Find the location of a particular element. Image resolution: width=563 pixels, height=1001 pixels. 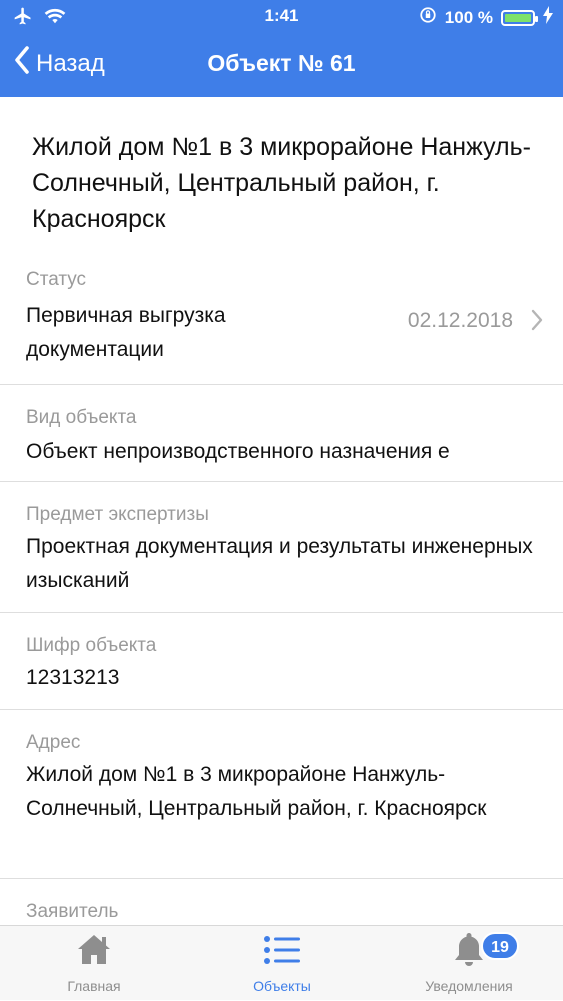

battery-percent: 100 % is located at coordinates (468, 17).